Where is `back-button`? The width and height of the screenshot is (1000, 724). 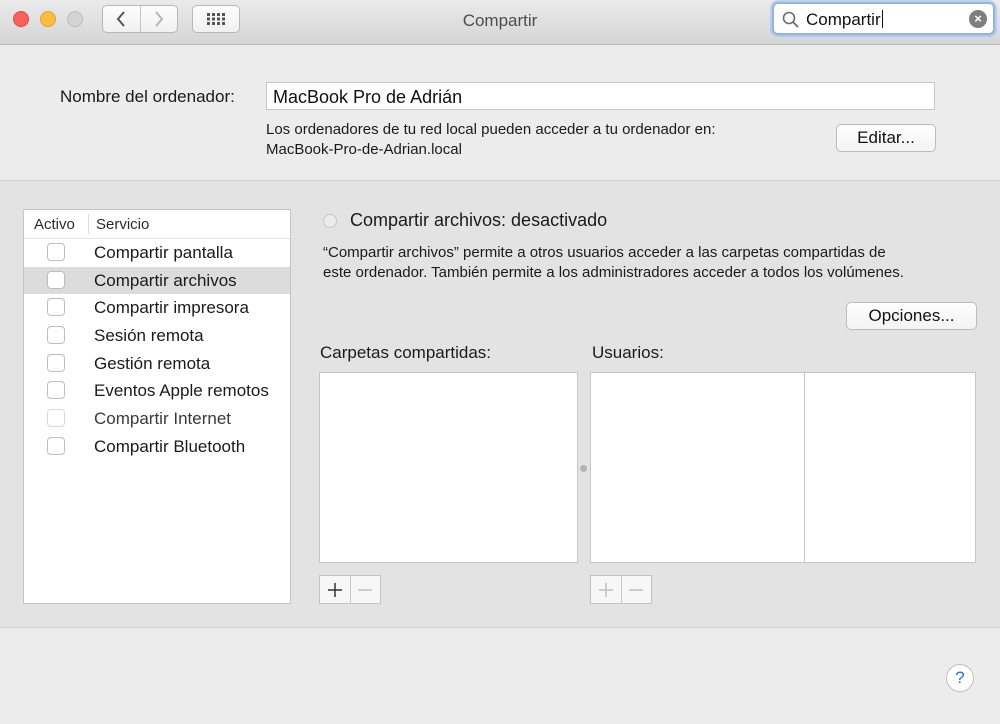 back-button is located at coordinates (121, 19).